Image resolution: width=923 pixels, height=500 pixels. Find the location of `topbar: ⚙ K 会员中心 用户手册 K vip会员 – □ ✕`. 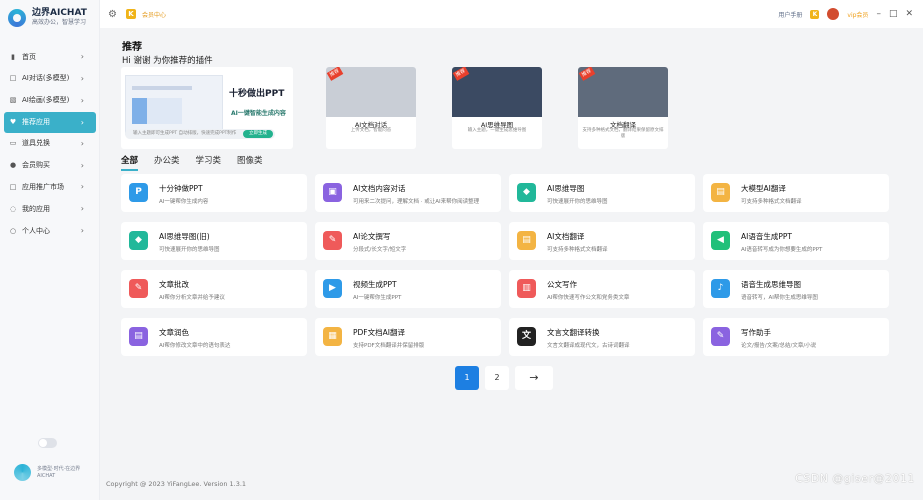

topbar: ⚙ K 会员中心 用户手册 K vip会员 – □ ✕ is located at coordinates (511, 14).